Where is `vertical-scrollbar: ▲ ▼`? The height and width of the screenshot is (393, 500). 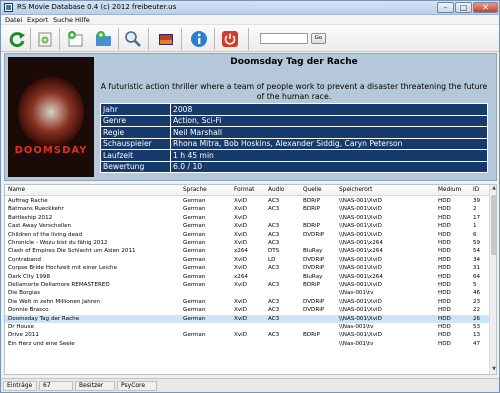 vertical-scrollbar: ▲ ▼ is located at coordinates (492, 279).